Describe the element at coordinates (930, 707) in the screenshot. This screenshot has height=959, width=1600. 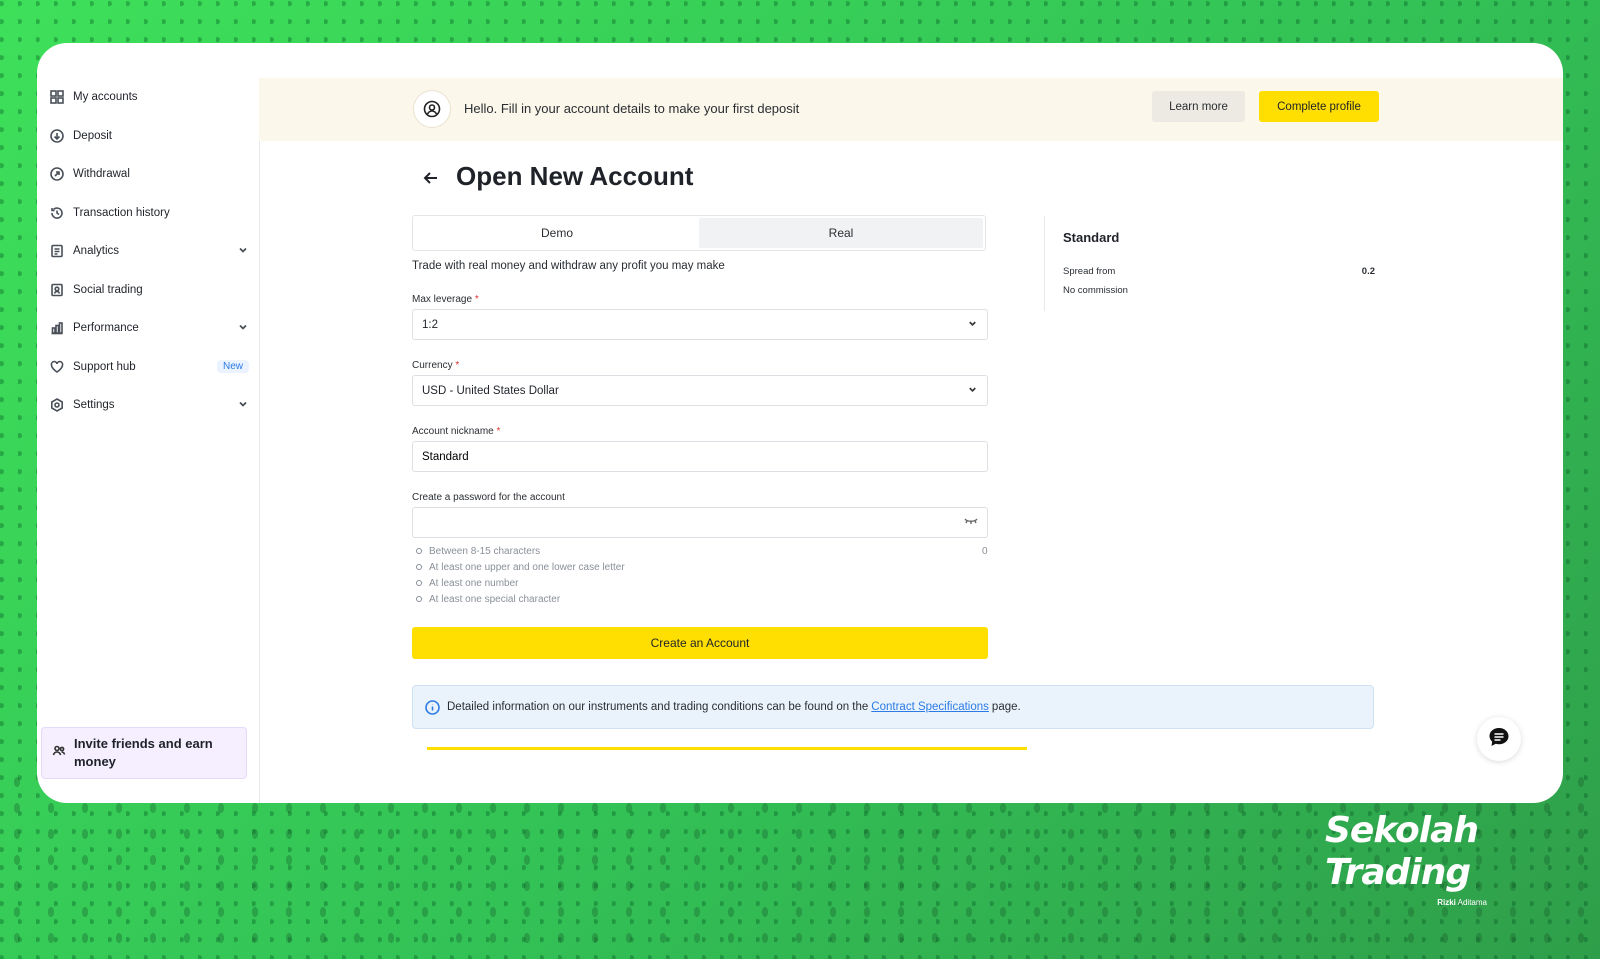
I see `contract-specifications-link: Contract Specifications` at that location.